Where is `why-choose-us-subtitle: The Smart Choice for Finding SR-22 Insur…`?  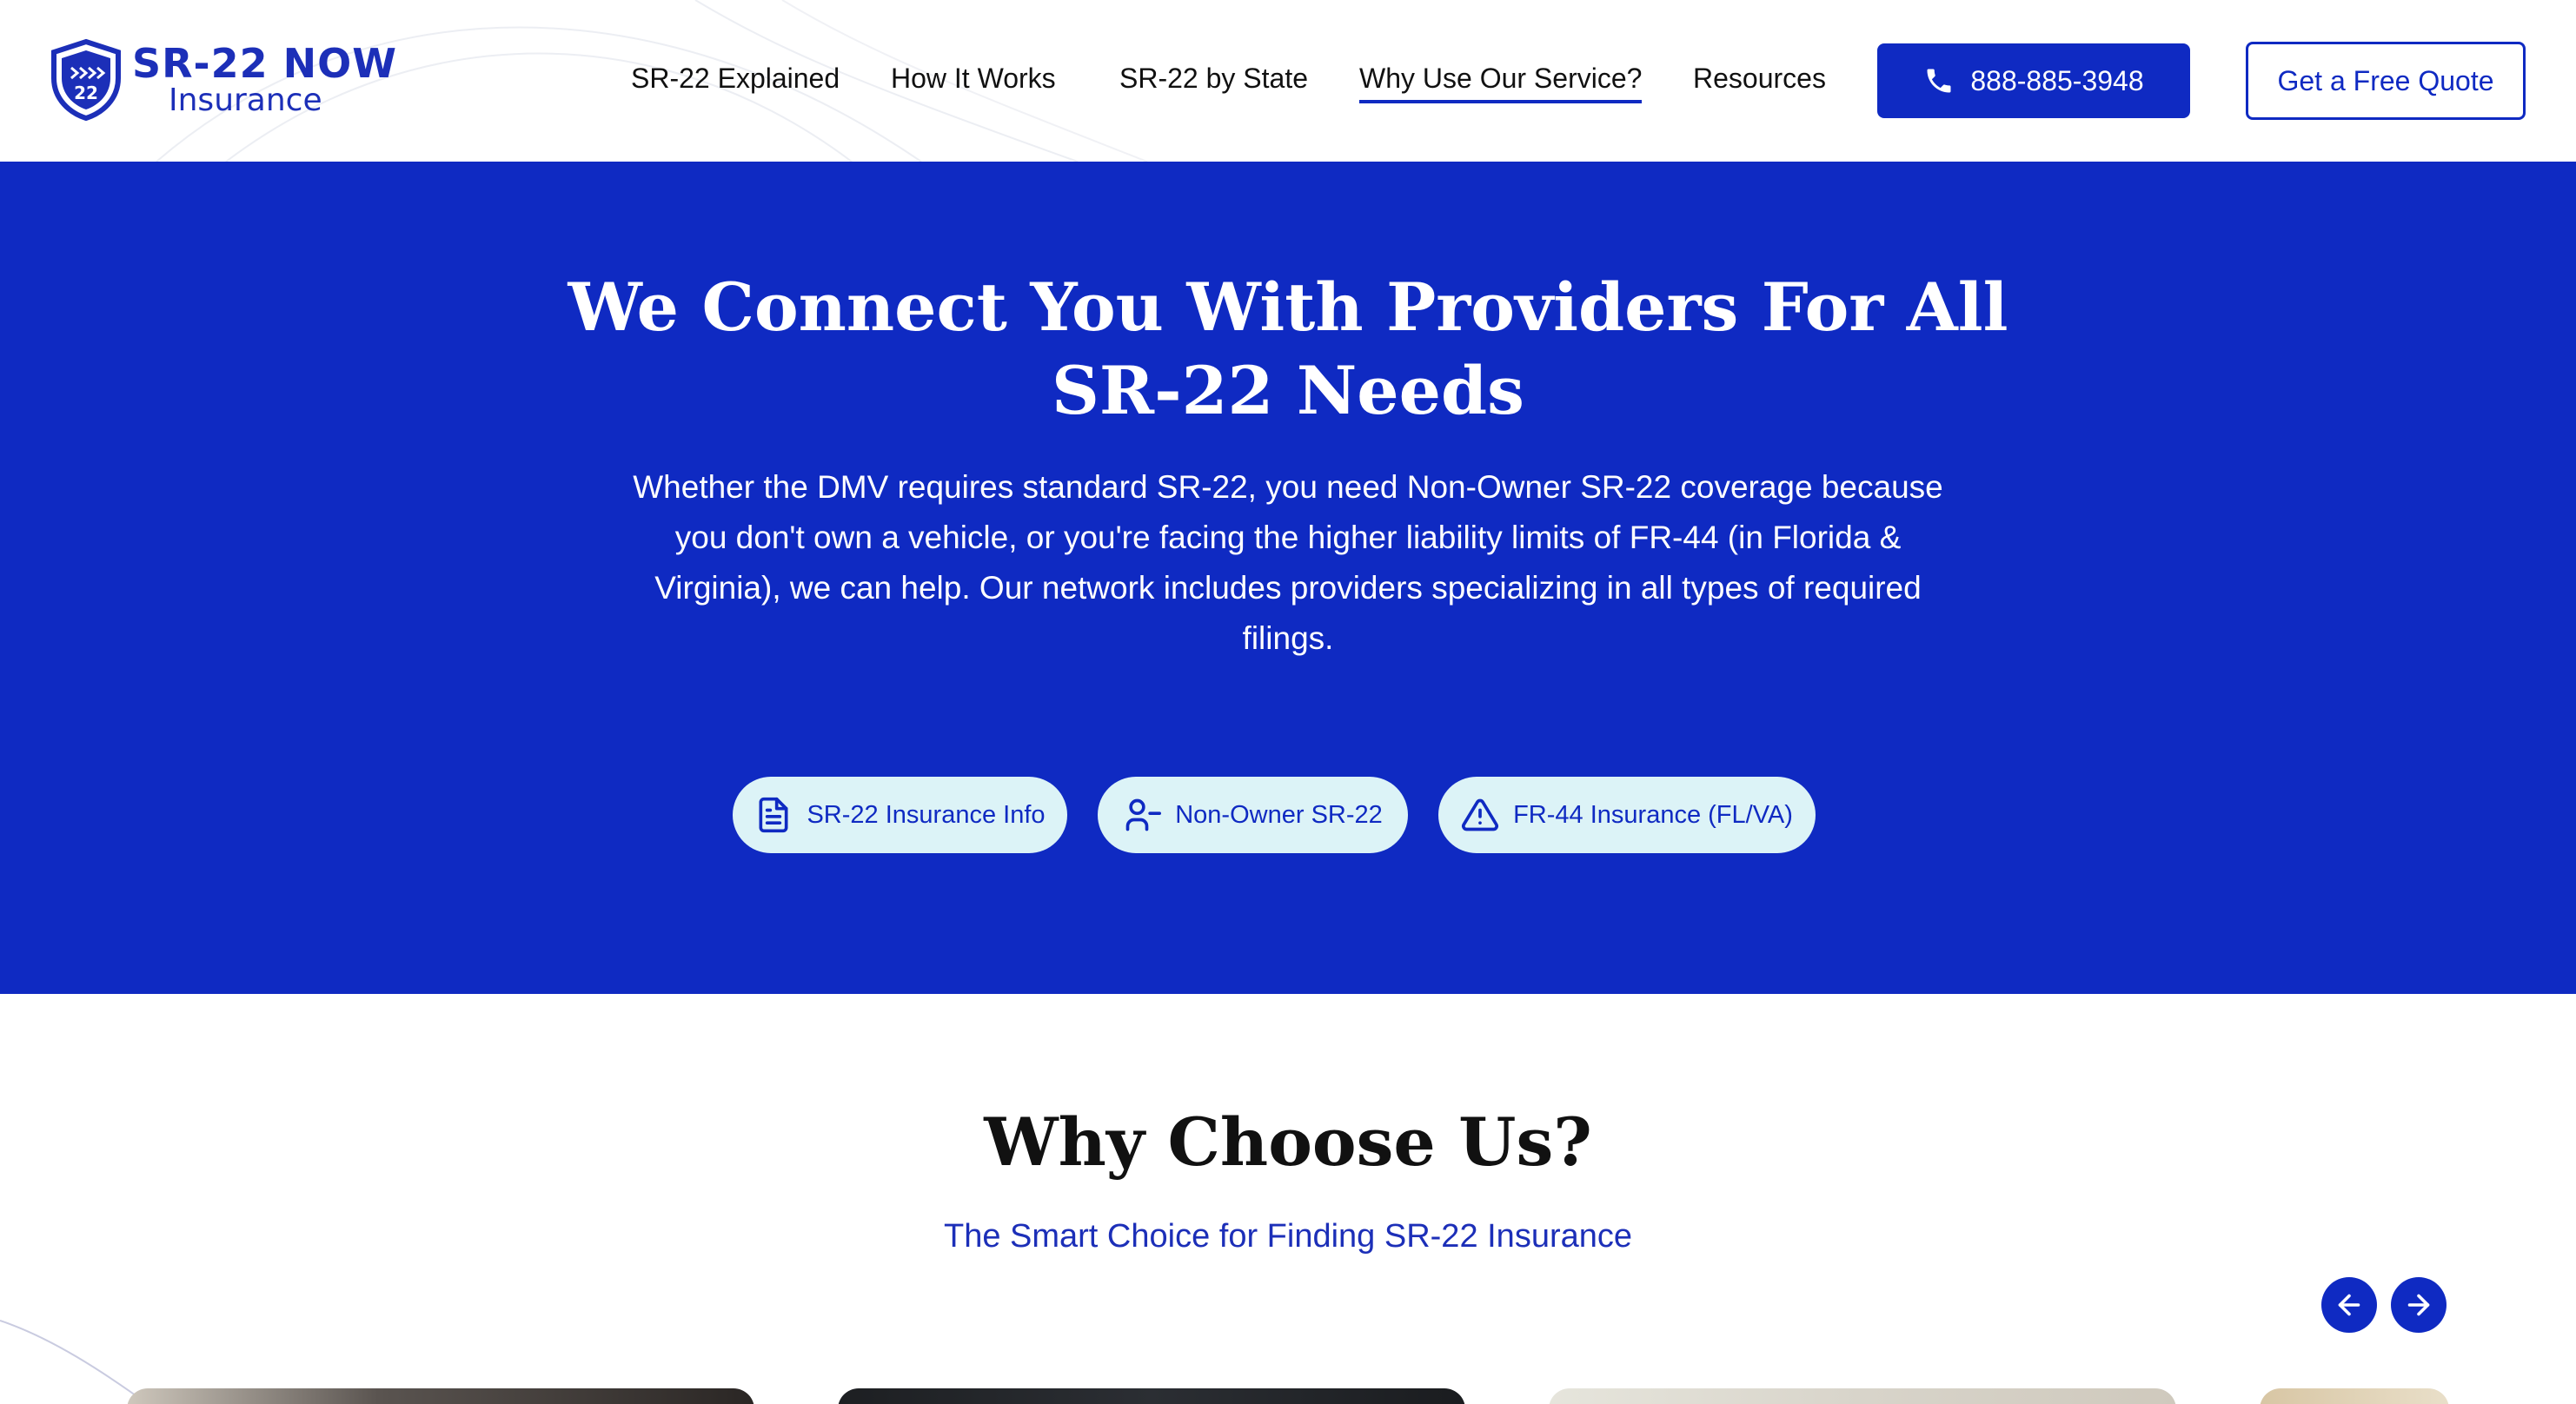
why-choose-us-subtitle: The Smart Choice for Finding SR-22 Insur… is located at coordinates (1288, 1237).